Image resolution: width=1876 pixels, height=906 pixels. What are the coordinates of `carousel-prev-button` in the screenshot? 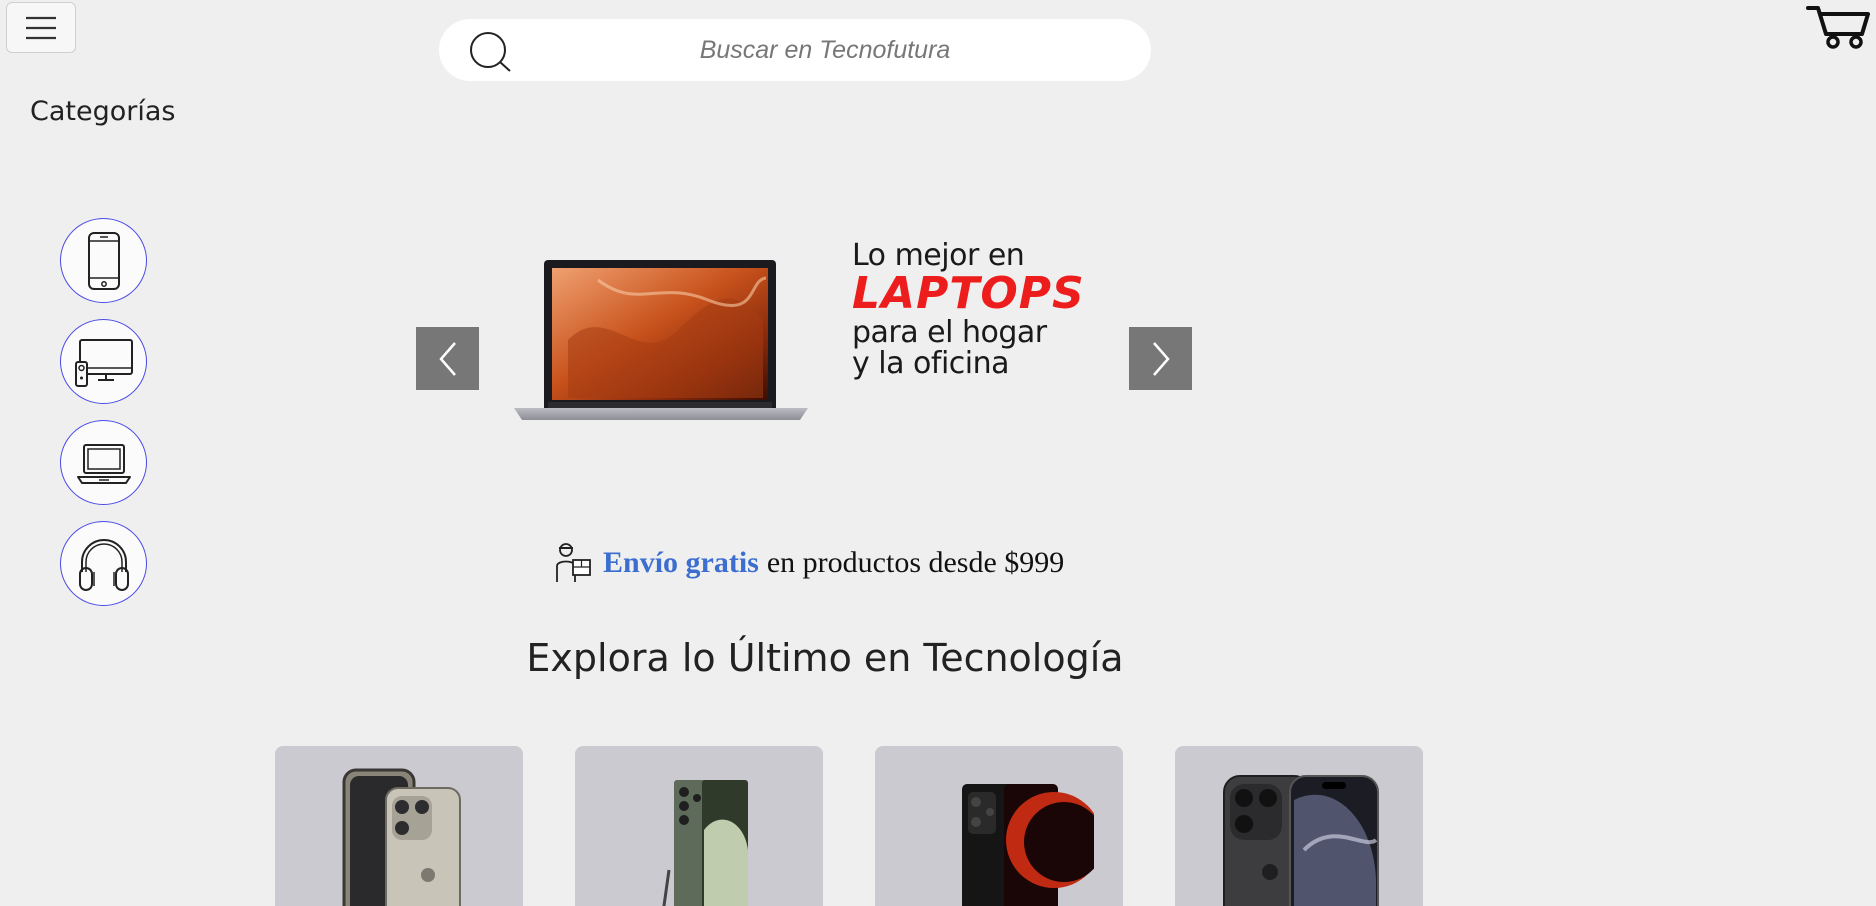 It's located at (447, 358).